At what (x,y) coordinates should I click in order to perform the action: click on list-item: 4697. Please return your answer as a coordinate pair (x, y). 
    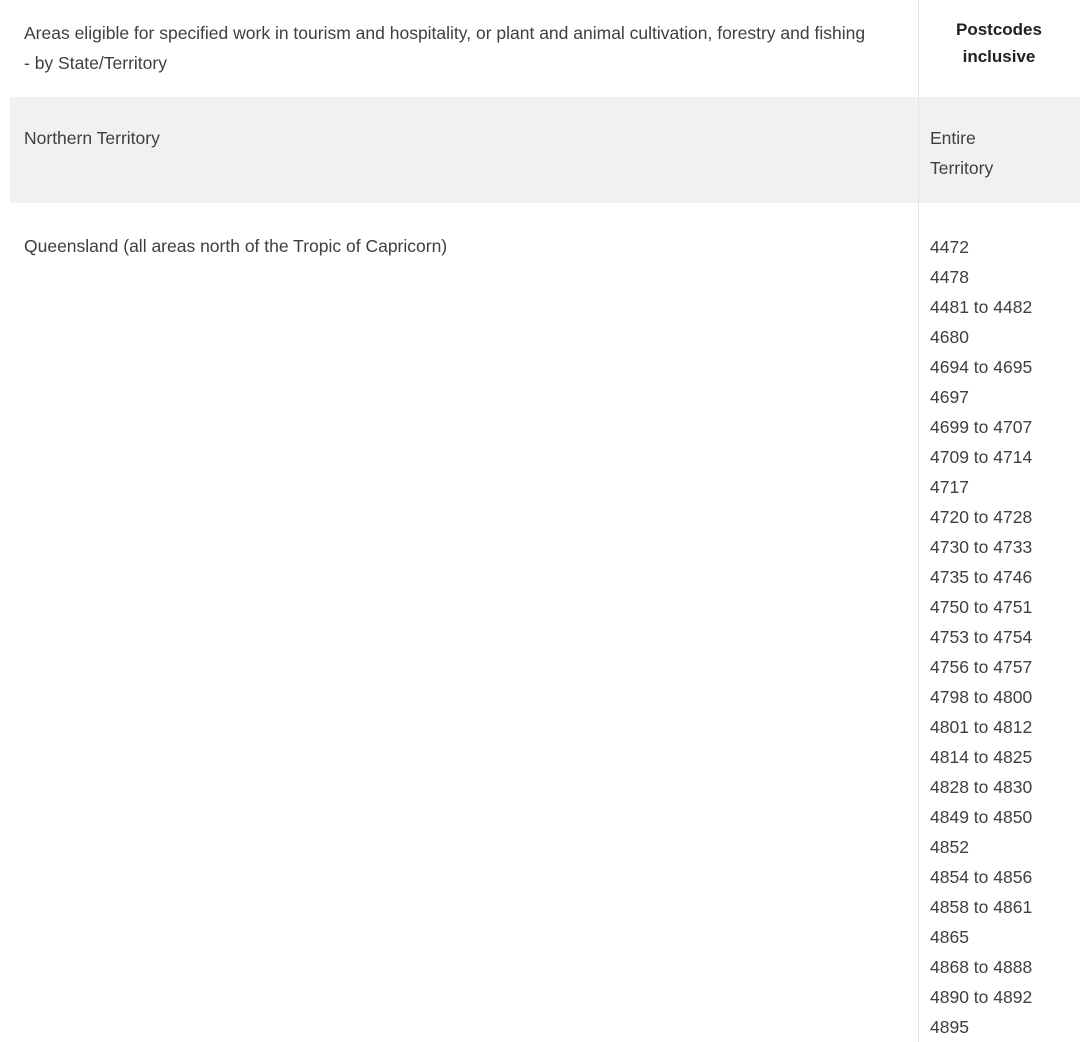
    Looking at the image, I should click on (949, 397).